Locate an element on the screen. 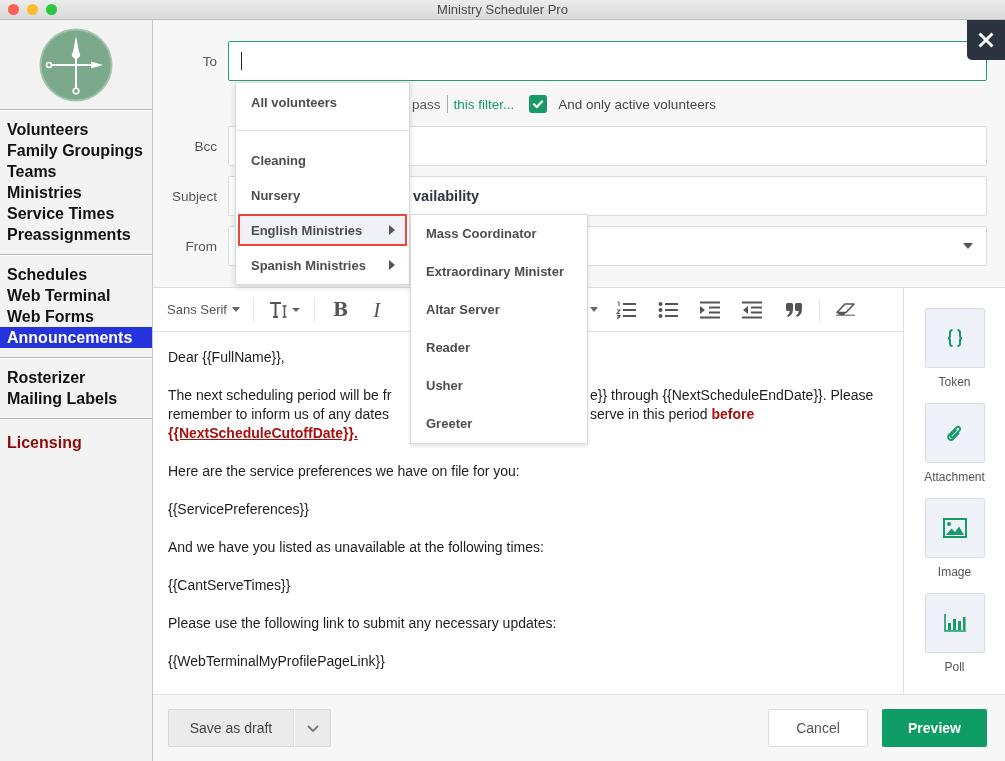  picture-icon is located at coordinates (954, 528).